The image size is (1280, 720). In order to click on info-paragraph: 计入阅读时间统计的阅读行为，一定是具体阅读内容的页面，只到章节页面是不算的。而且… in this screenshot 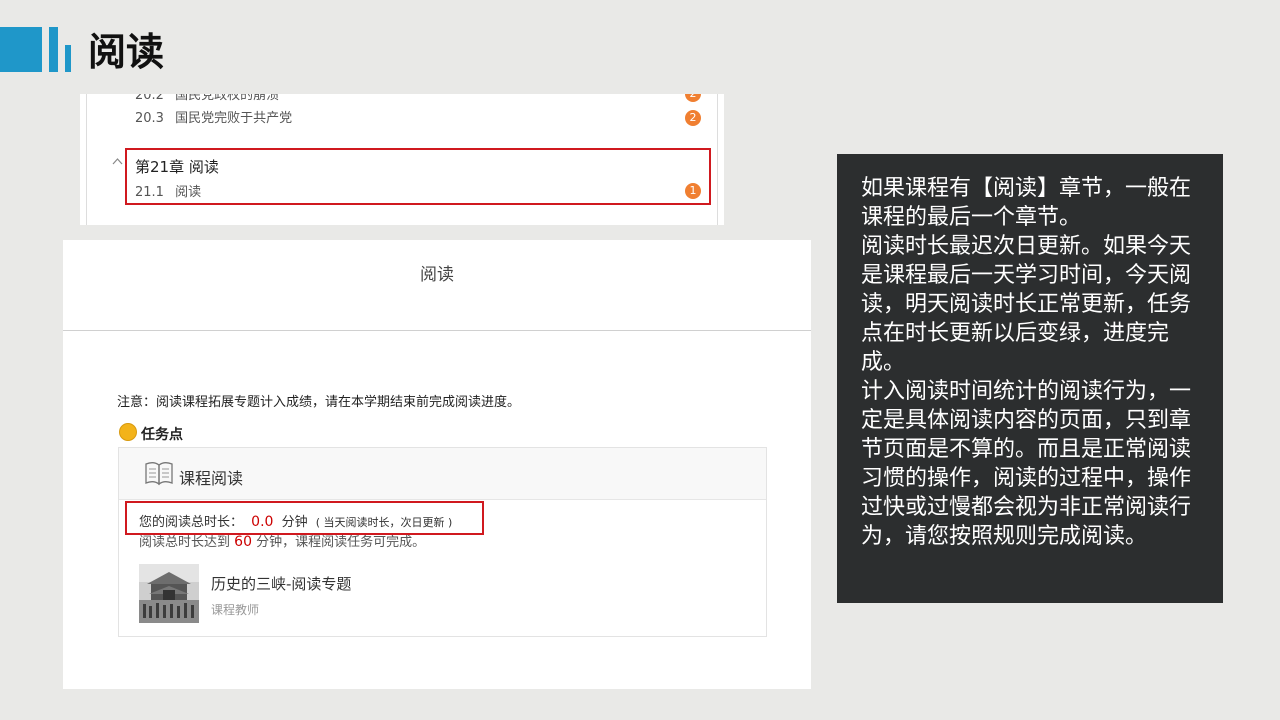, I will do `click(1026, 464)`.